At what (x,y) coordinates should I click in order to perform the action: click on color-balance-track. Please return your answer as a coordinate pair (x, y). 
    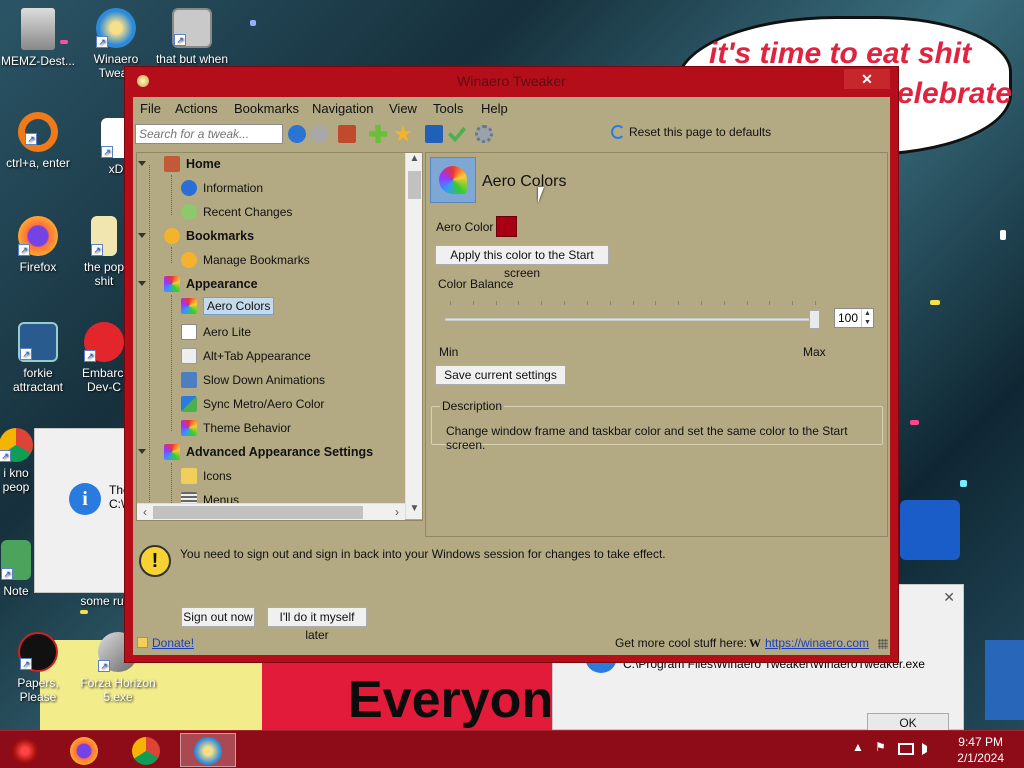
    Looking at the image, I should click on (632, 319).